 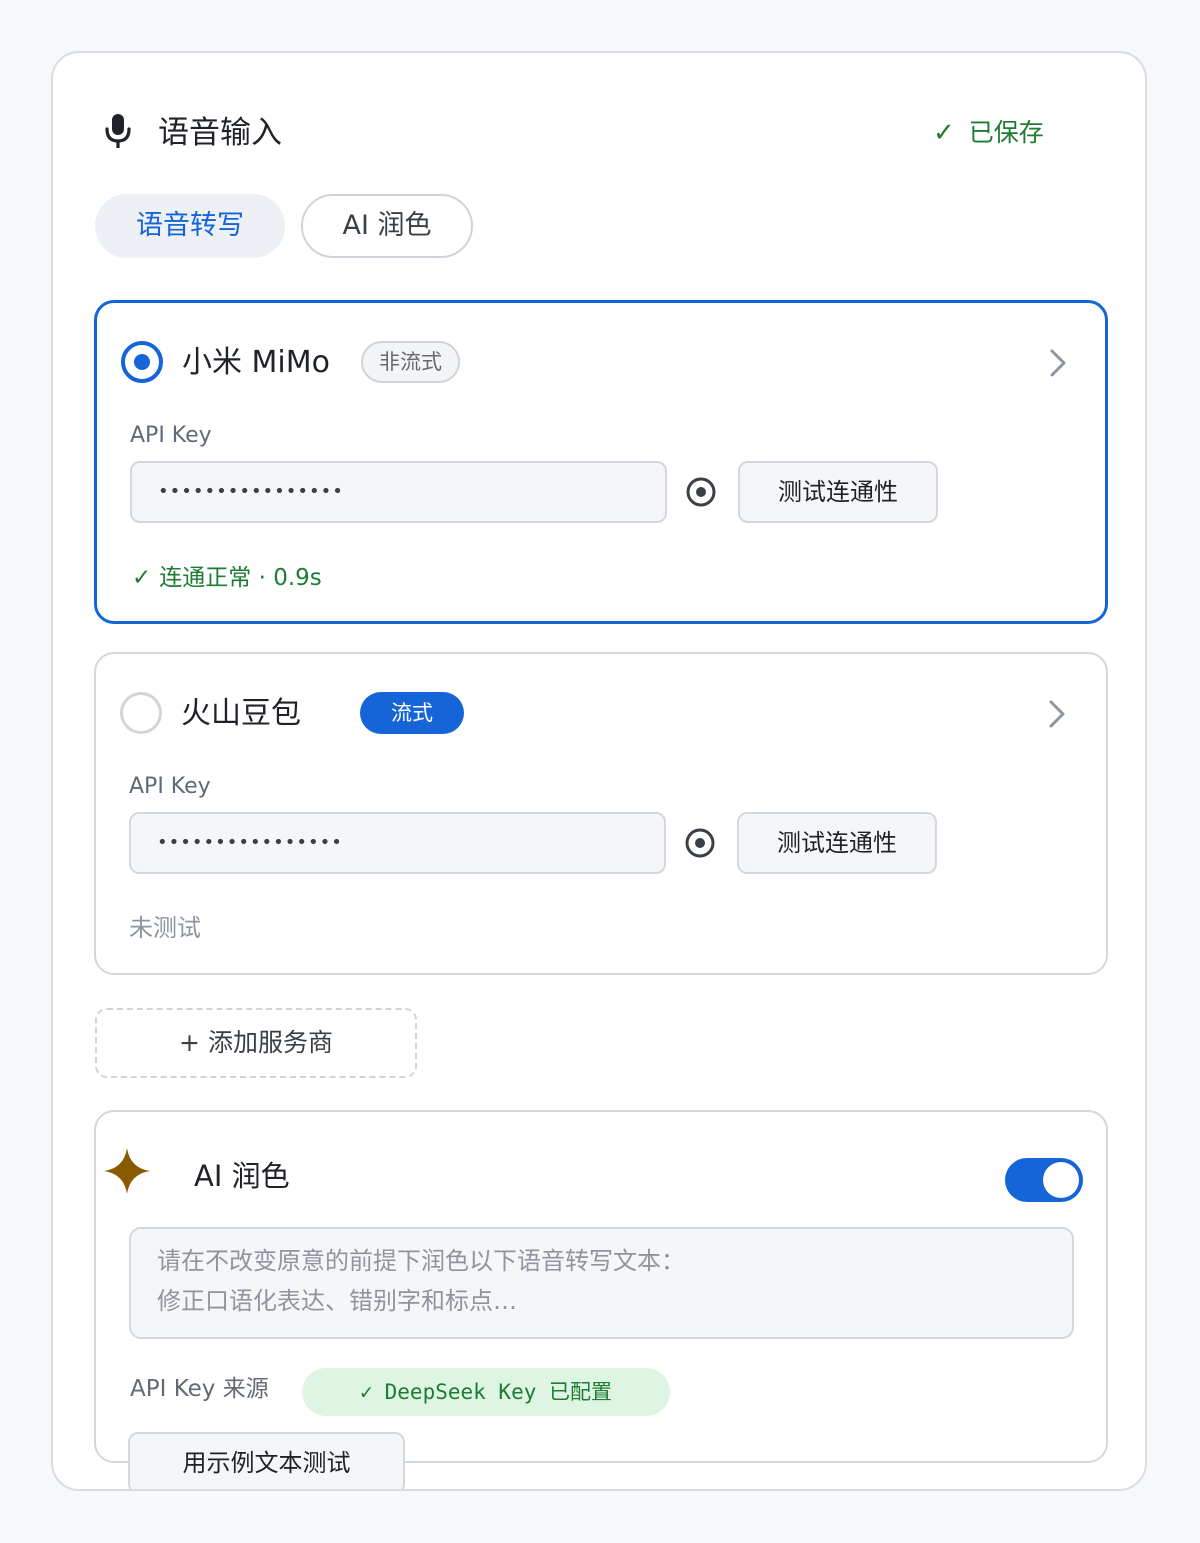 What do you see at coordinates (266, 1460) in the screenshot?
I see `sample-text-test-button: 用示例文本测试` at bounding box center [266, 1460].